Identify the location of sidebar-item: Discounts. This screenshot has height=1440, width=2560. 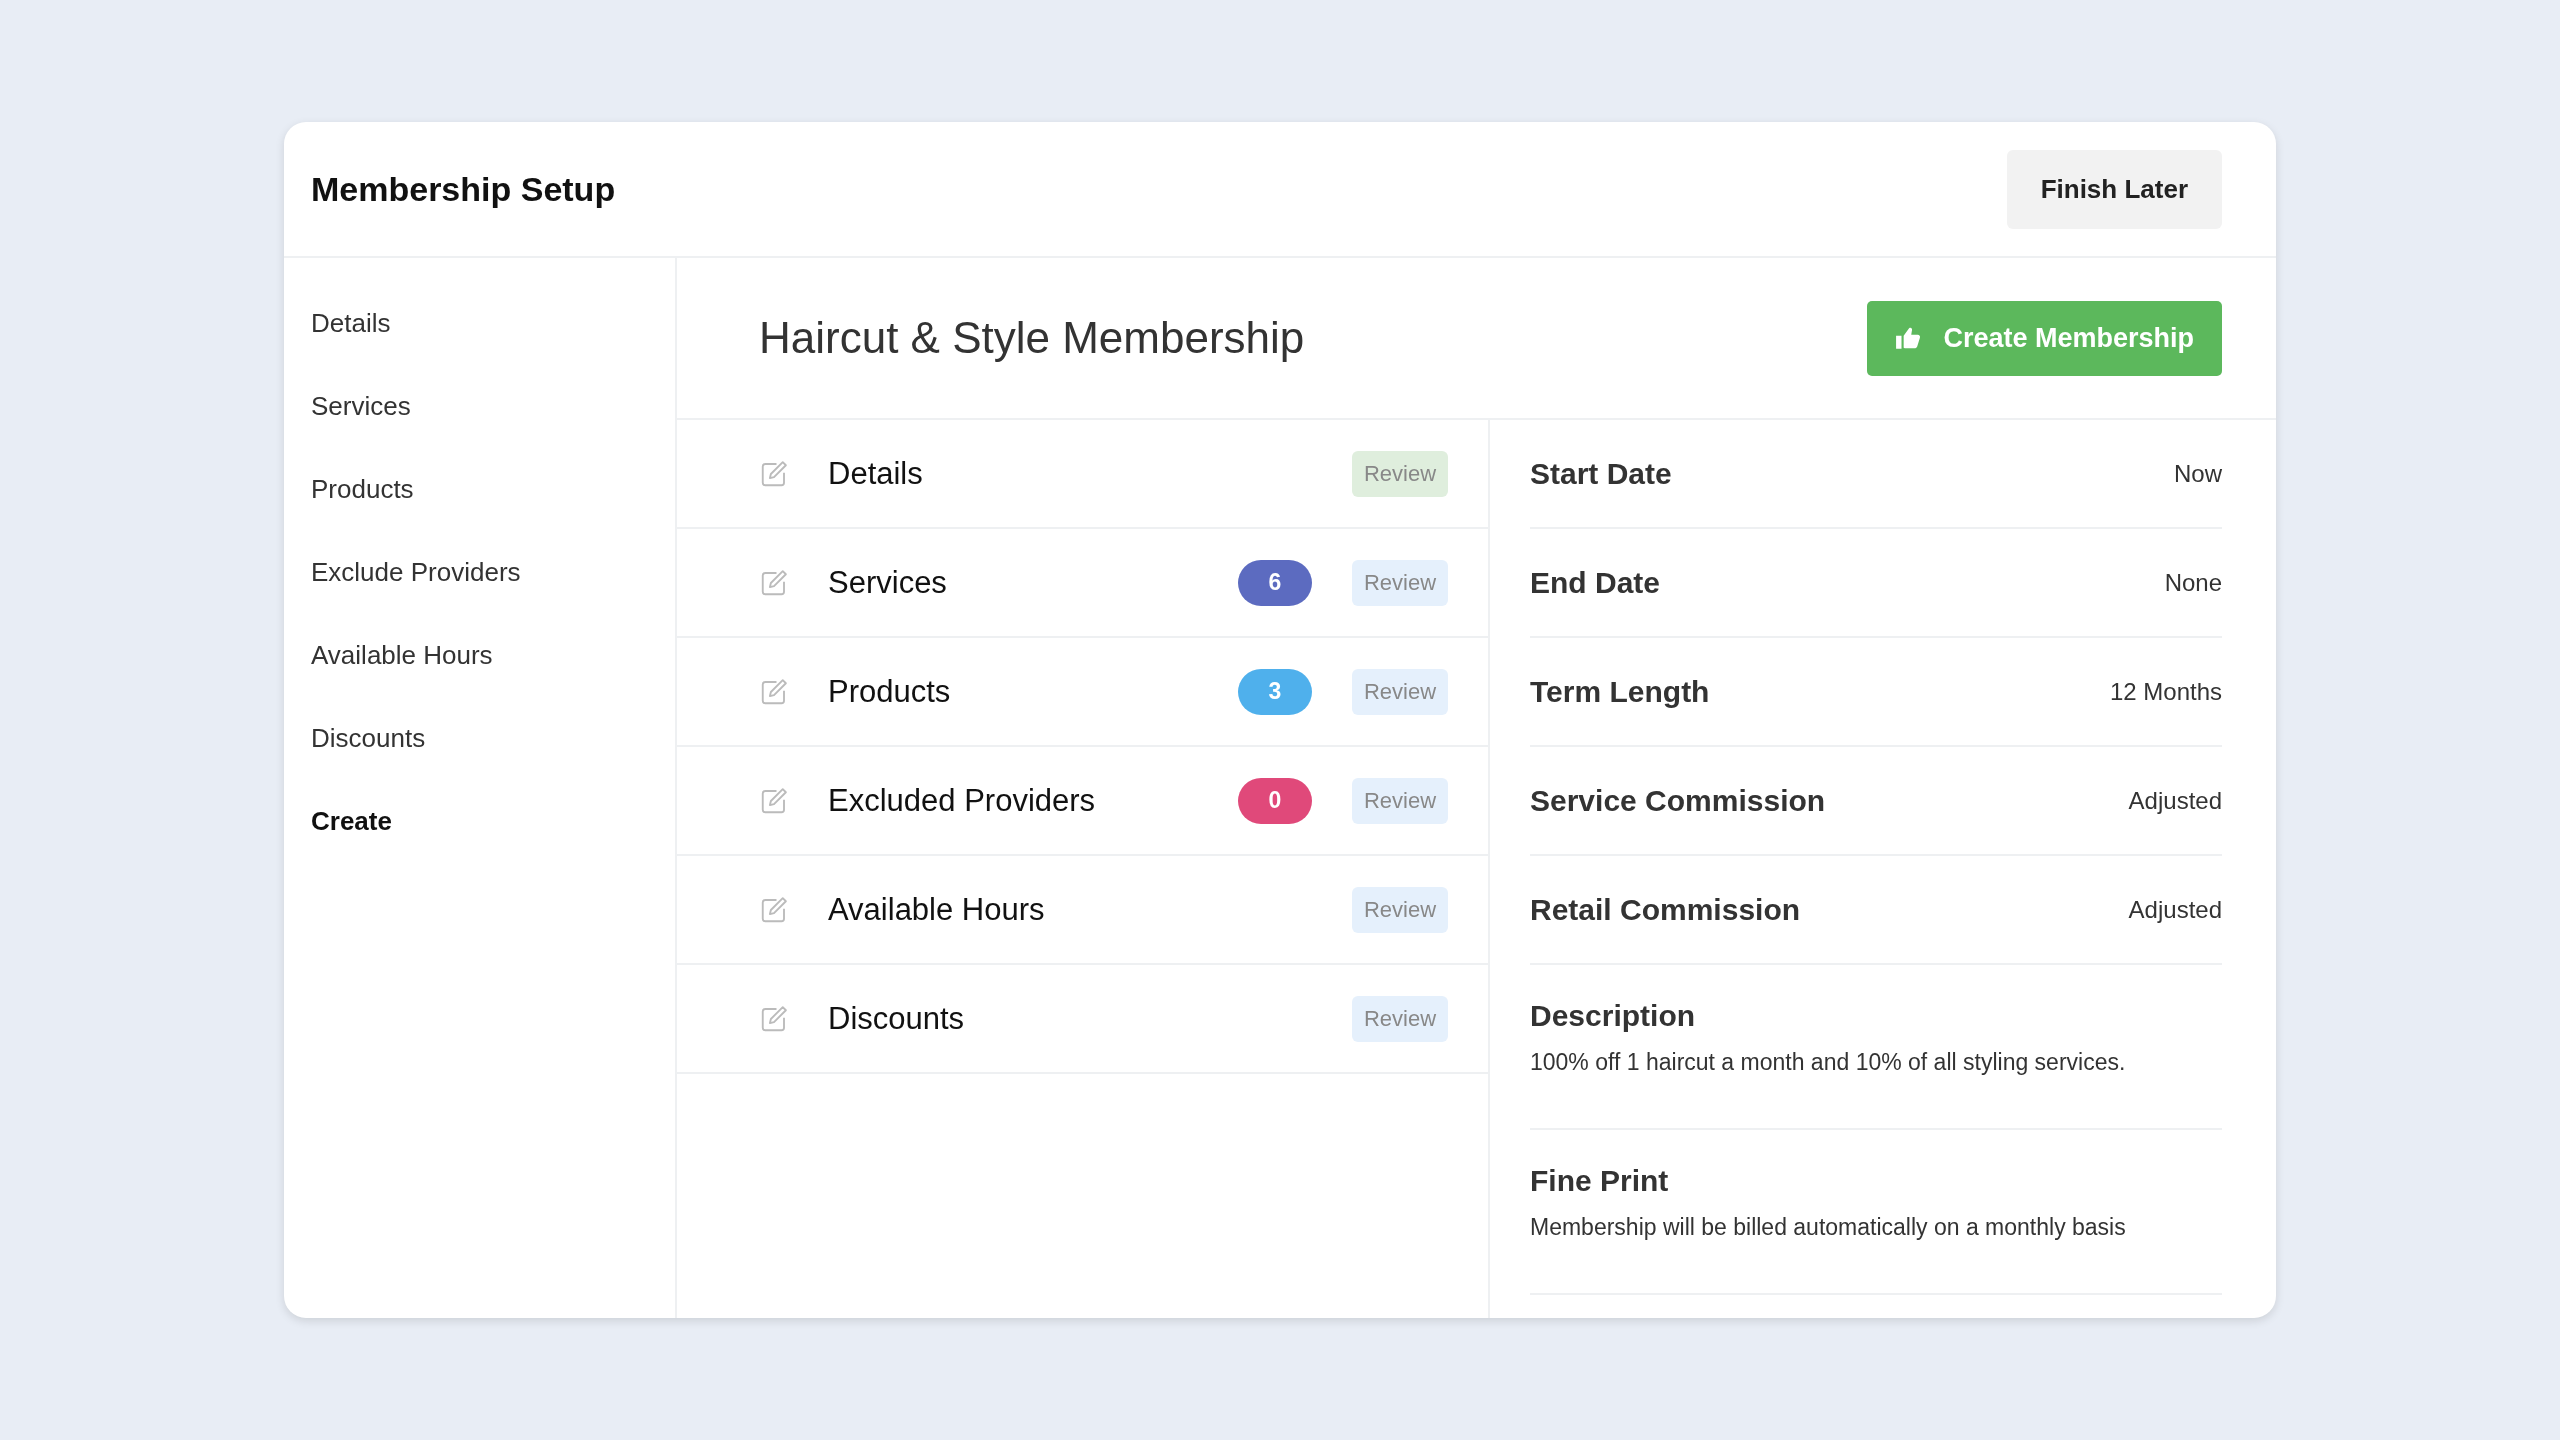
(493, 738).